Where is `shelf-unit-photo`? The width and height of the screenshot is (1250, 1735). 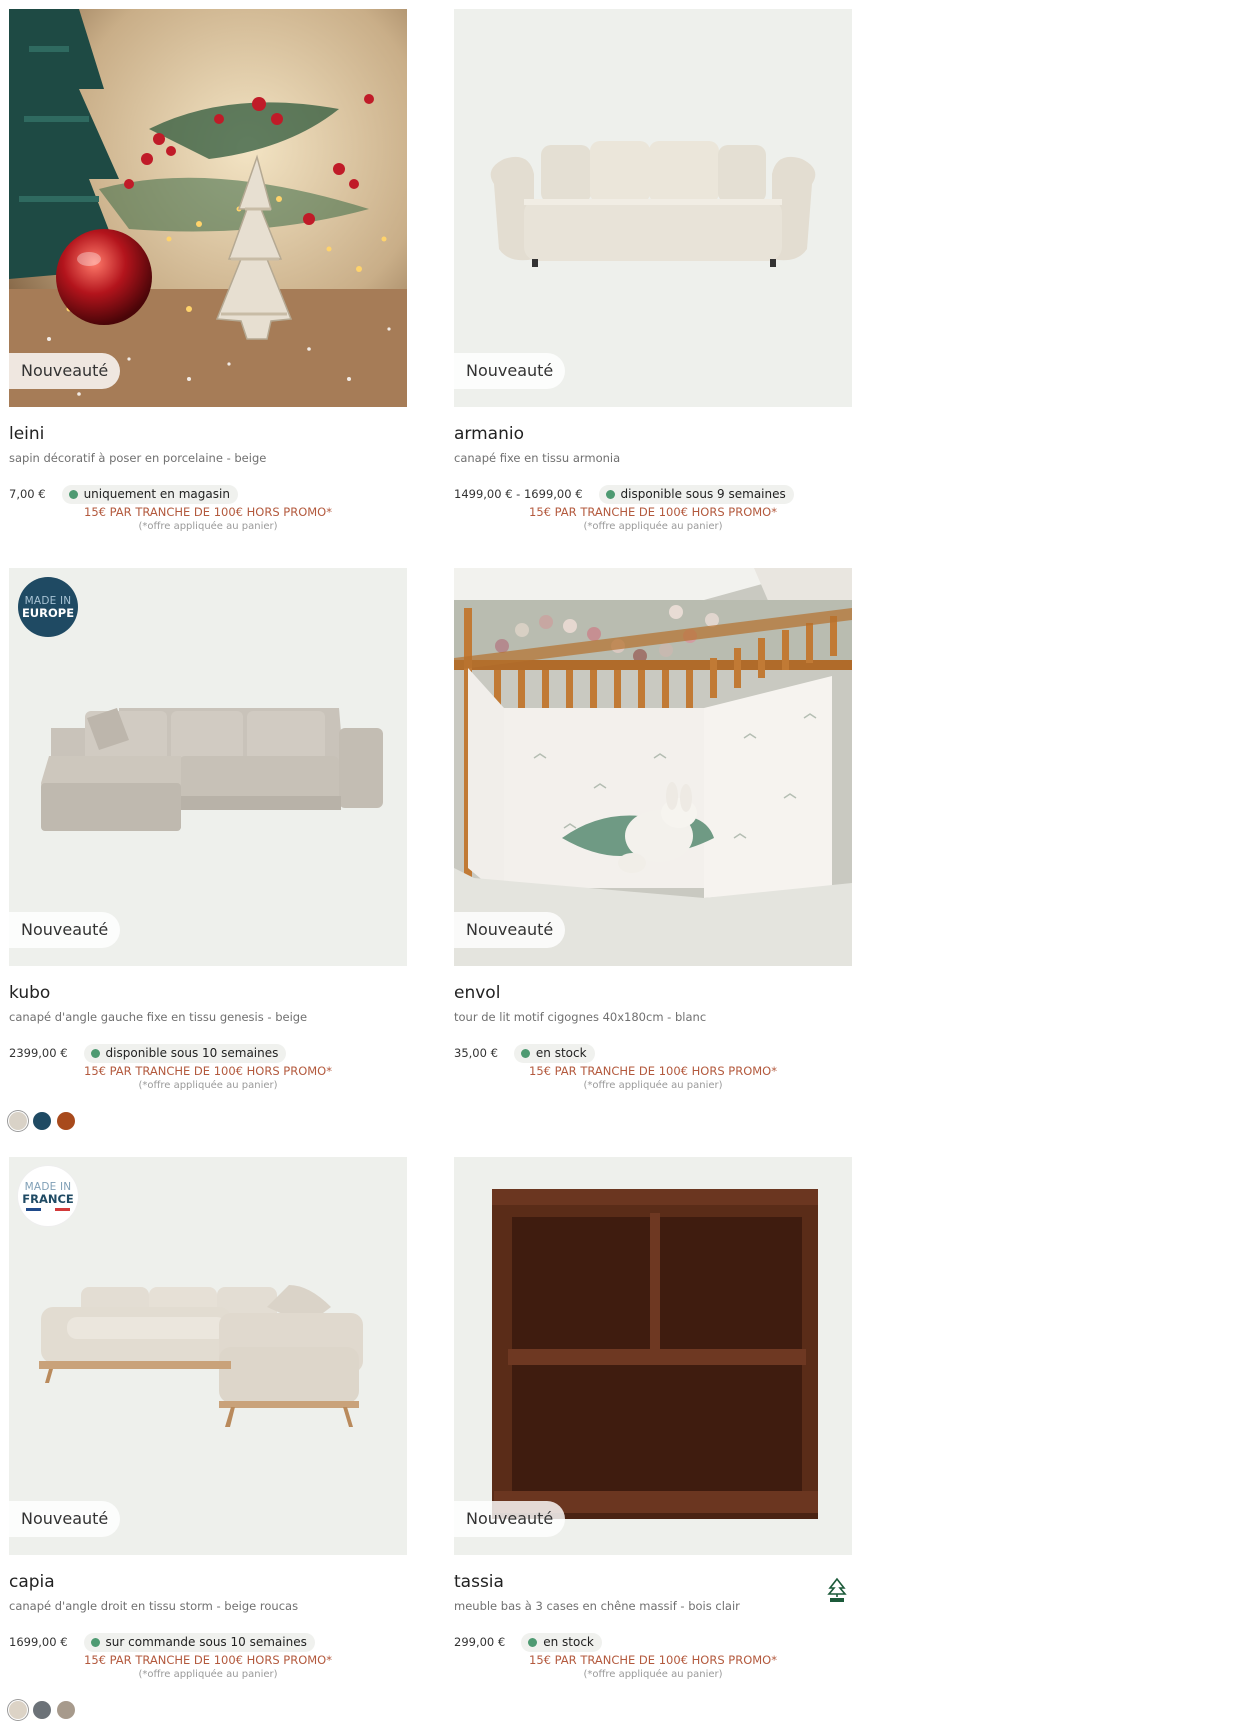
shelf-unit-photo is located at coordinates (653, 1356).